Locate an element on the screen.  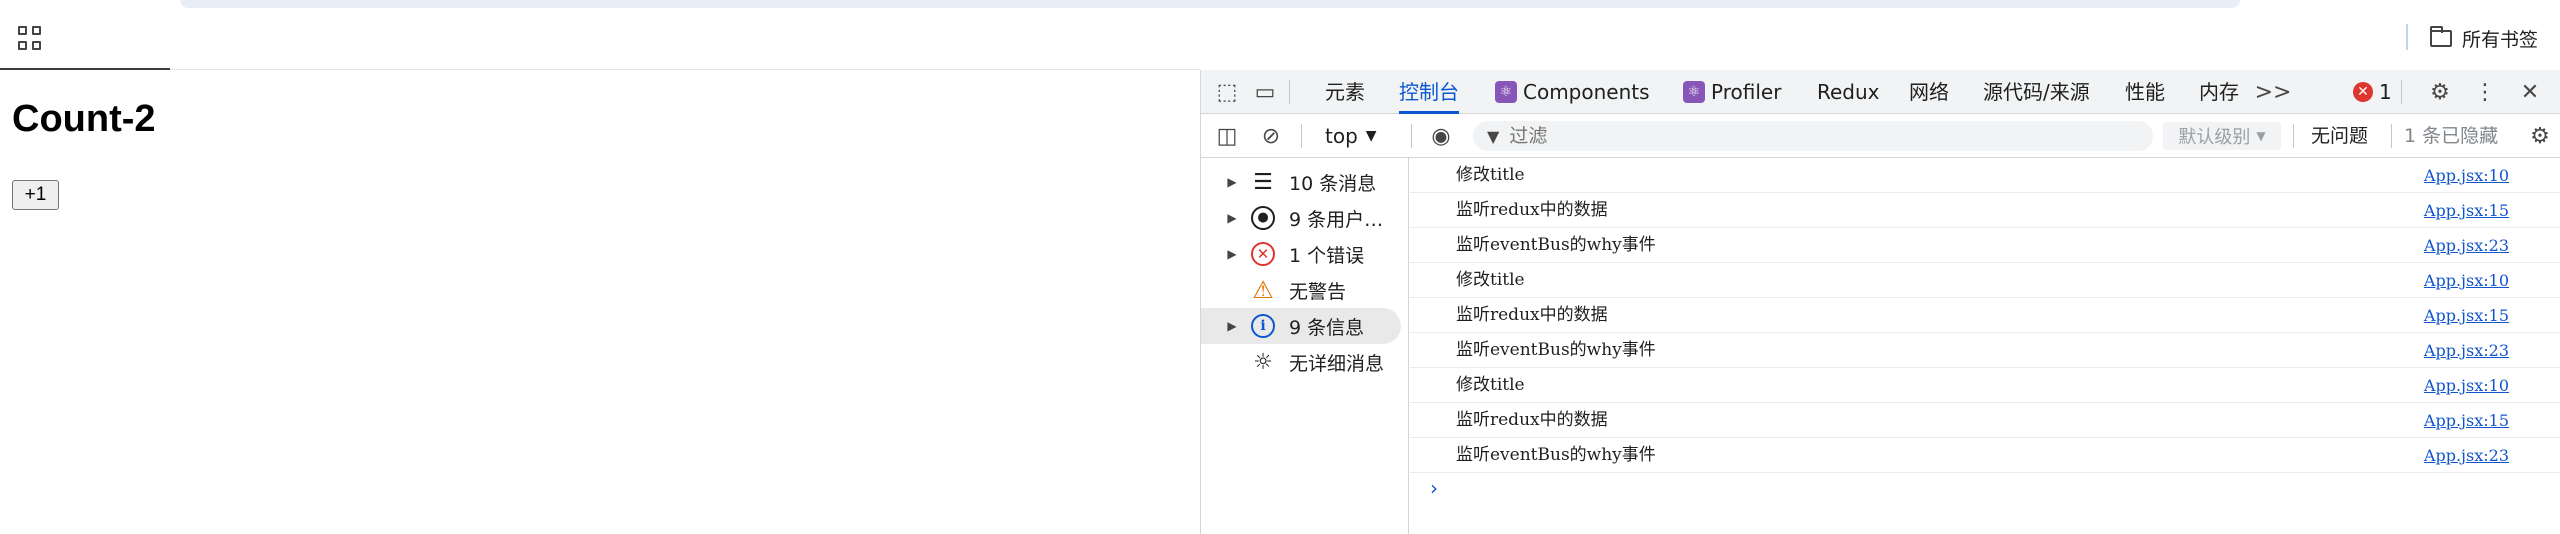
inspect-element-icon: ⬚ is located at coordinates (1227, 92).